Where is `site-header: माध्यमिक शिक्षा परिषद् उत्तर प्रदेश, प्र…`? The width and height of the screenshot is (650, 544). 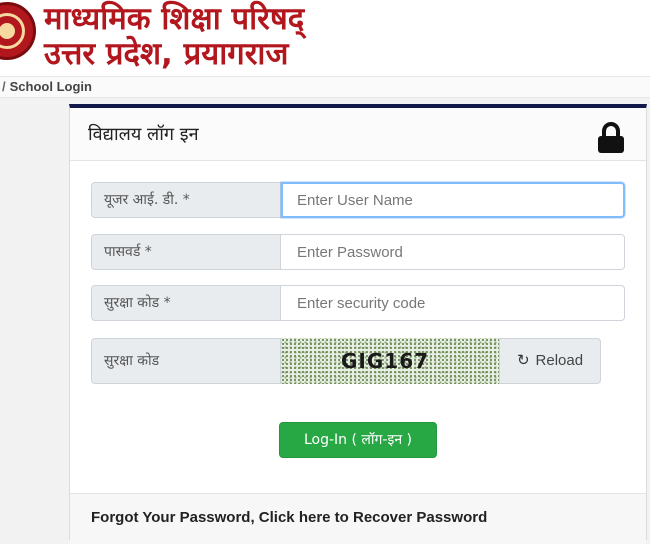
site-header: माध्यमिक शिक्षा परिषद् उत्तर प्रदेश, प्र… is located at coordinates (325, 38).